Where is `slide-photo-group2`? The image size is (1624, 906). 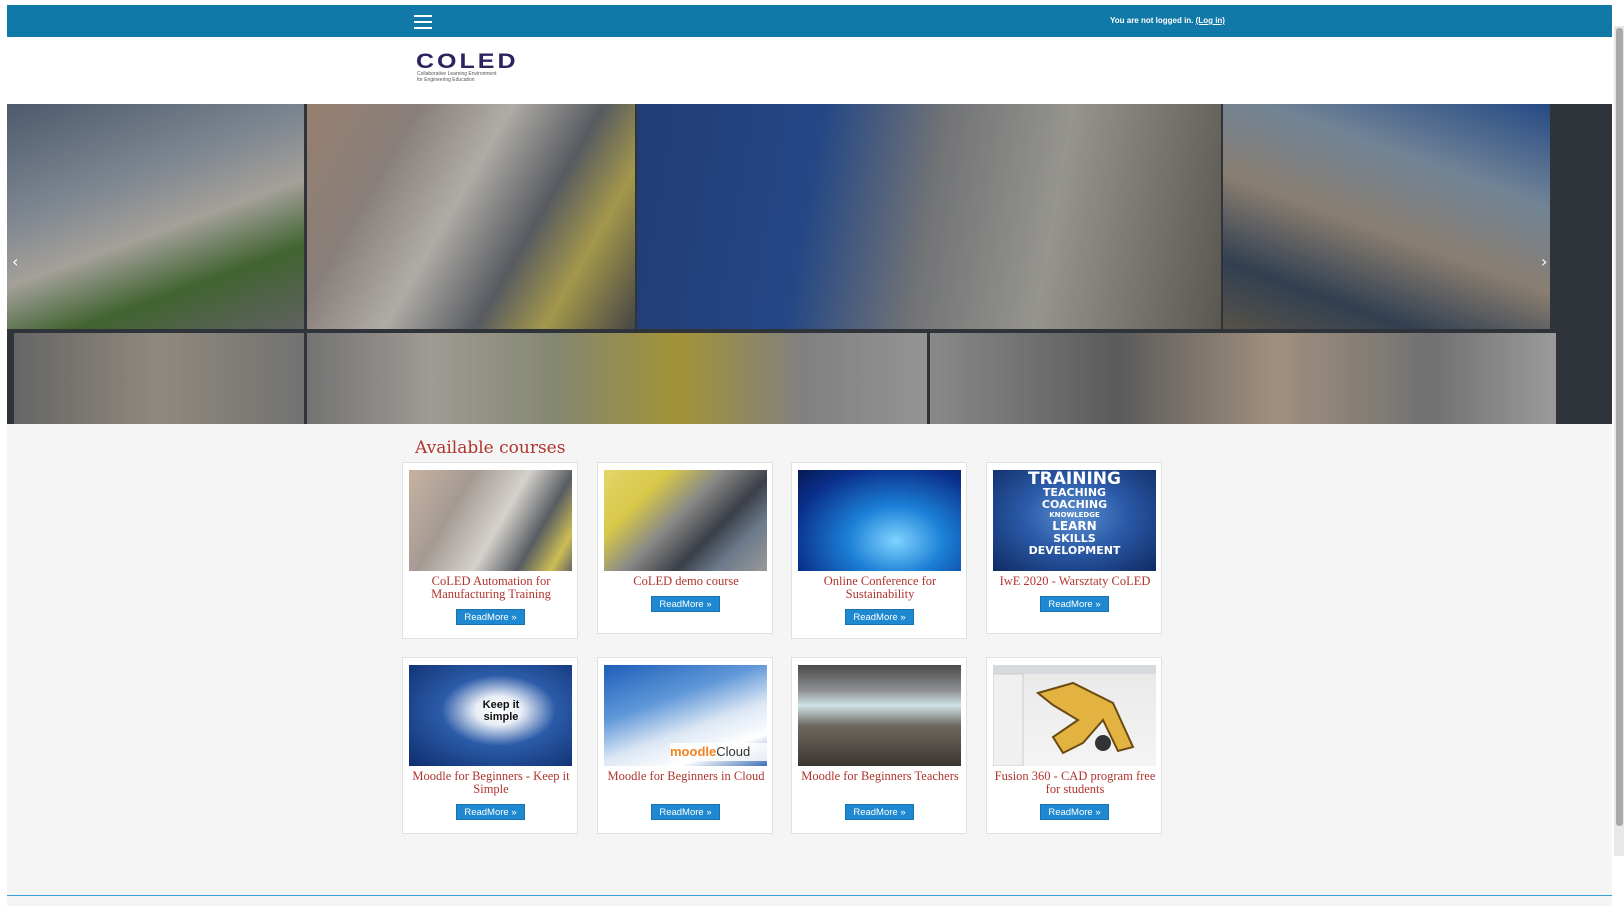 slide-photo-group2 is located at coordinates (1243, 378).